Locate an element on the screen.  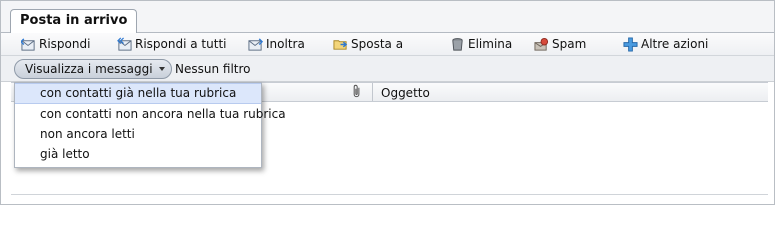
column-separator is located at coordinates (372, 92).